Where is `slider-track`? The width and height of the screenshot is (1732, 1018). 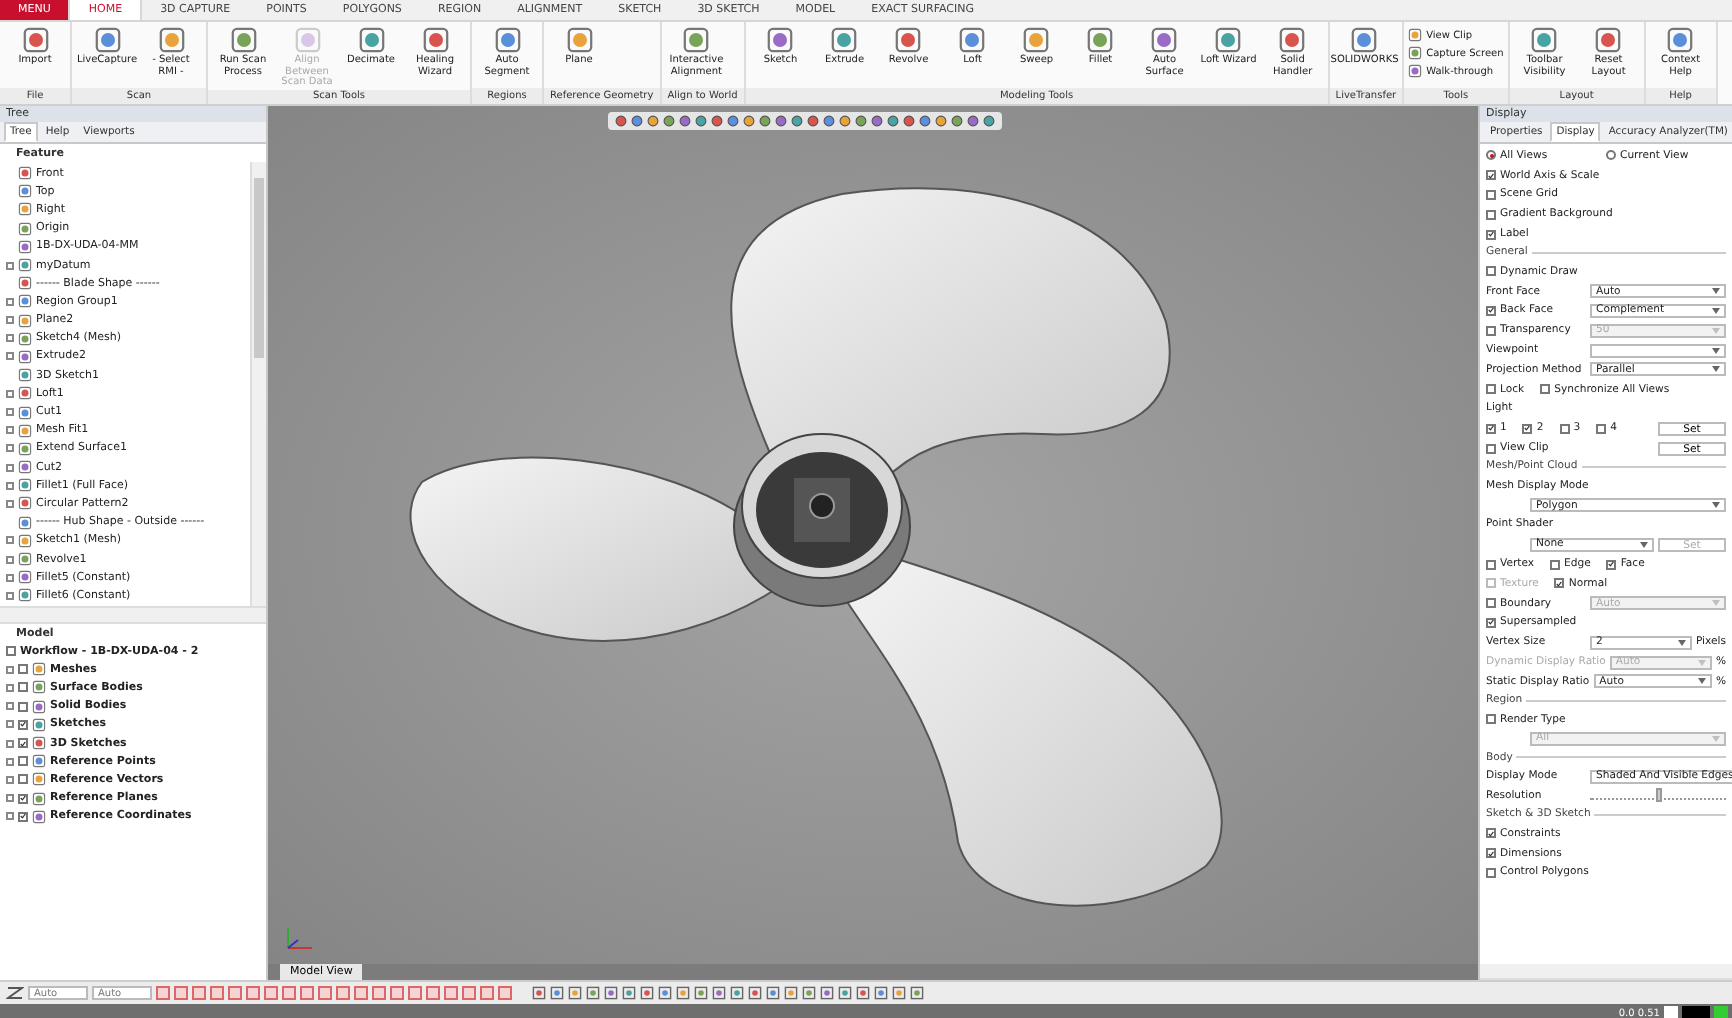
slider-track is located at coordinates (1658, 796).